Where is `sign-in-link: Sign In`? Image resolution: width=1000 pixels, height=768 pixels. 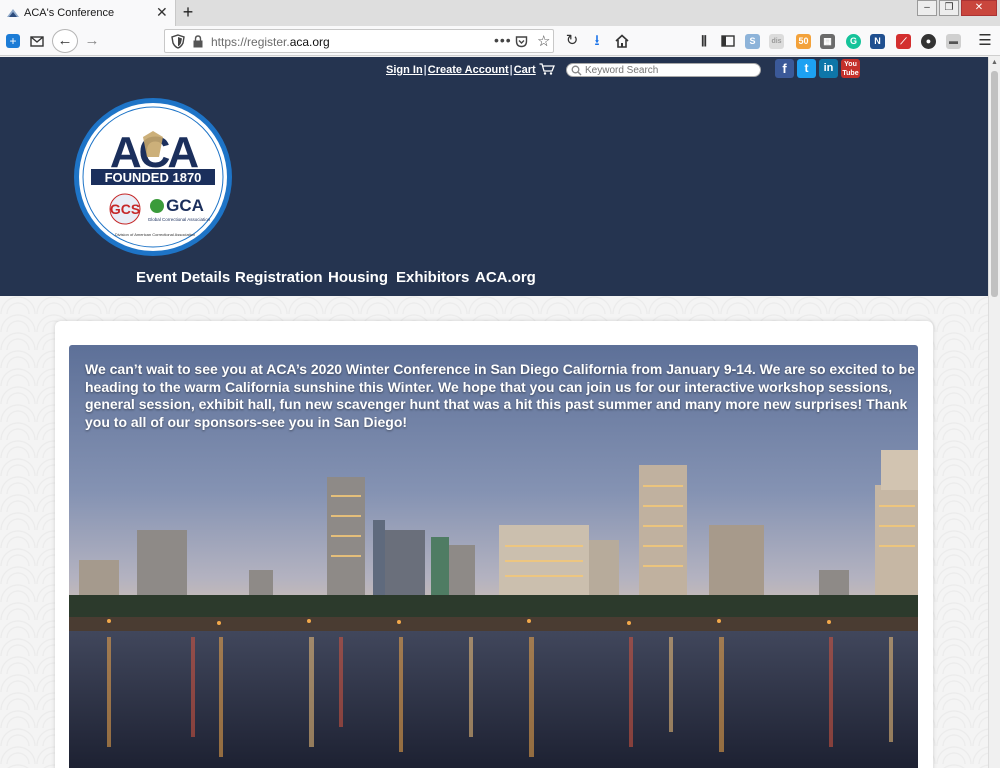 sign-in-link: Sign In is located at coordinates (404, 70).